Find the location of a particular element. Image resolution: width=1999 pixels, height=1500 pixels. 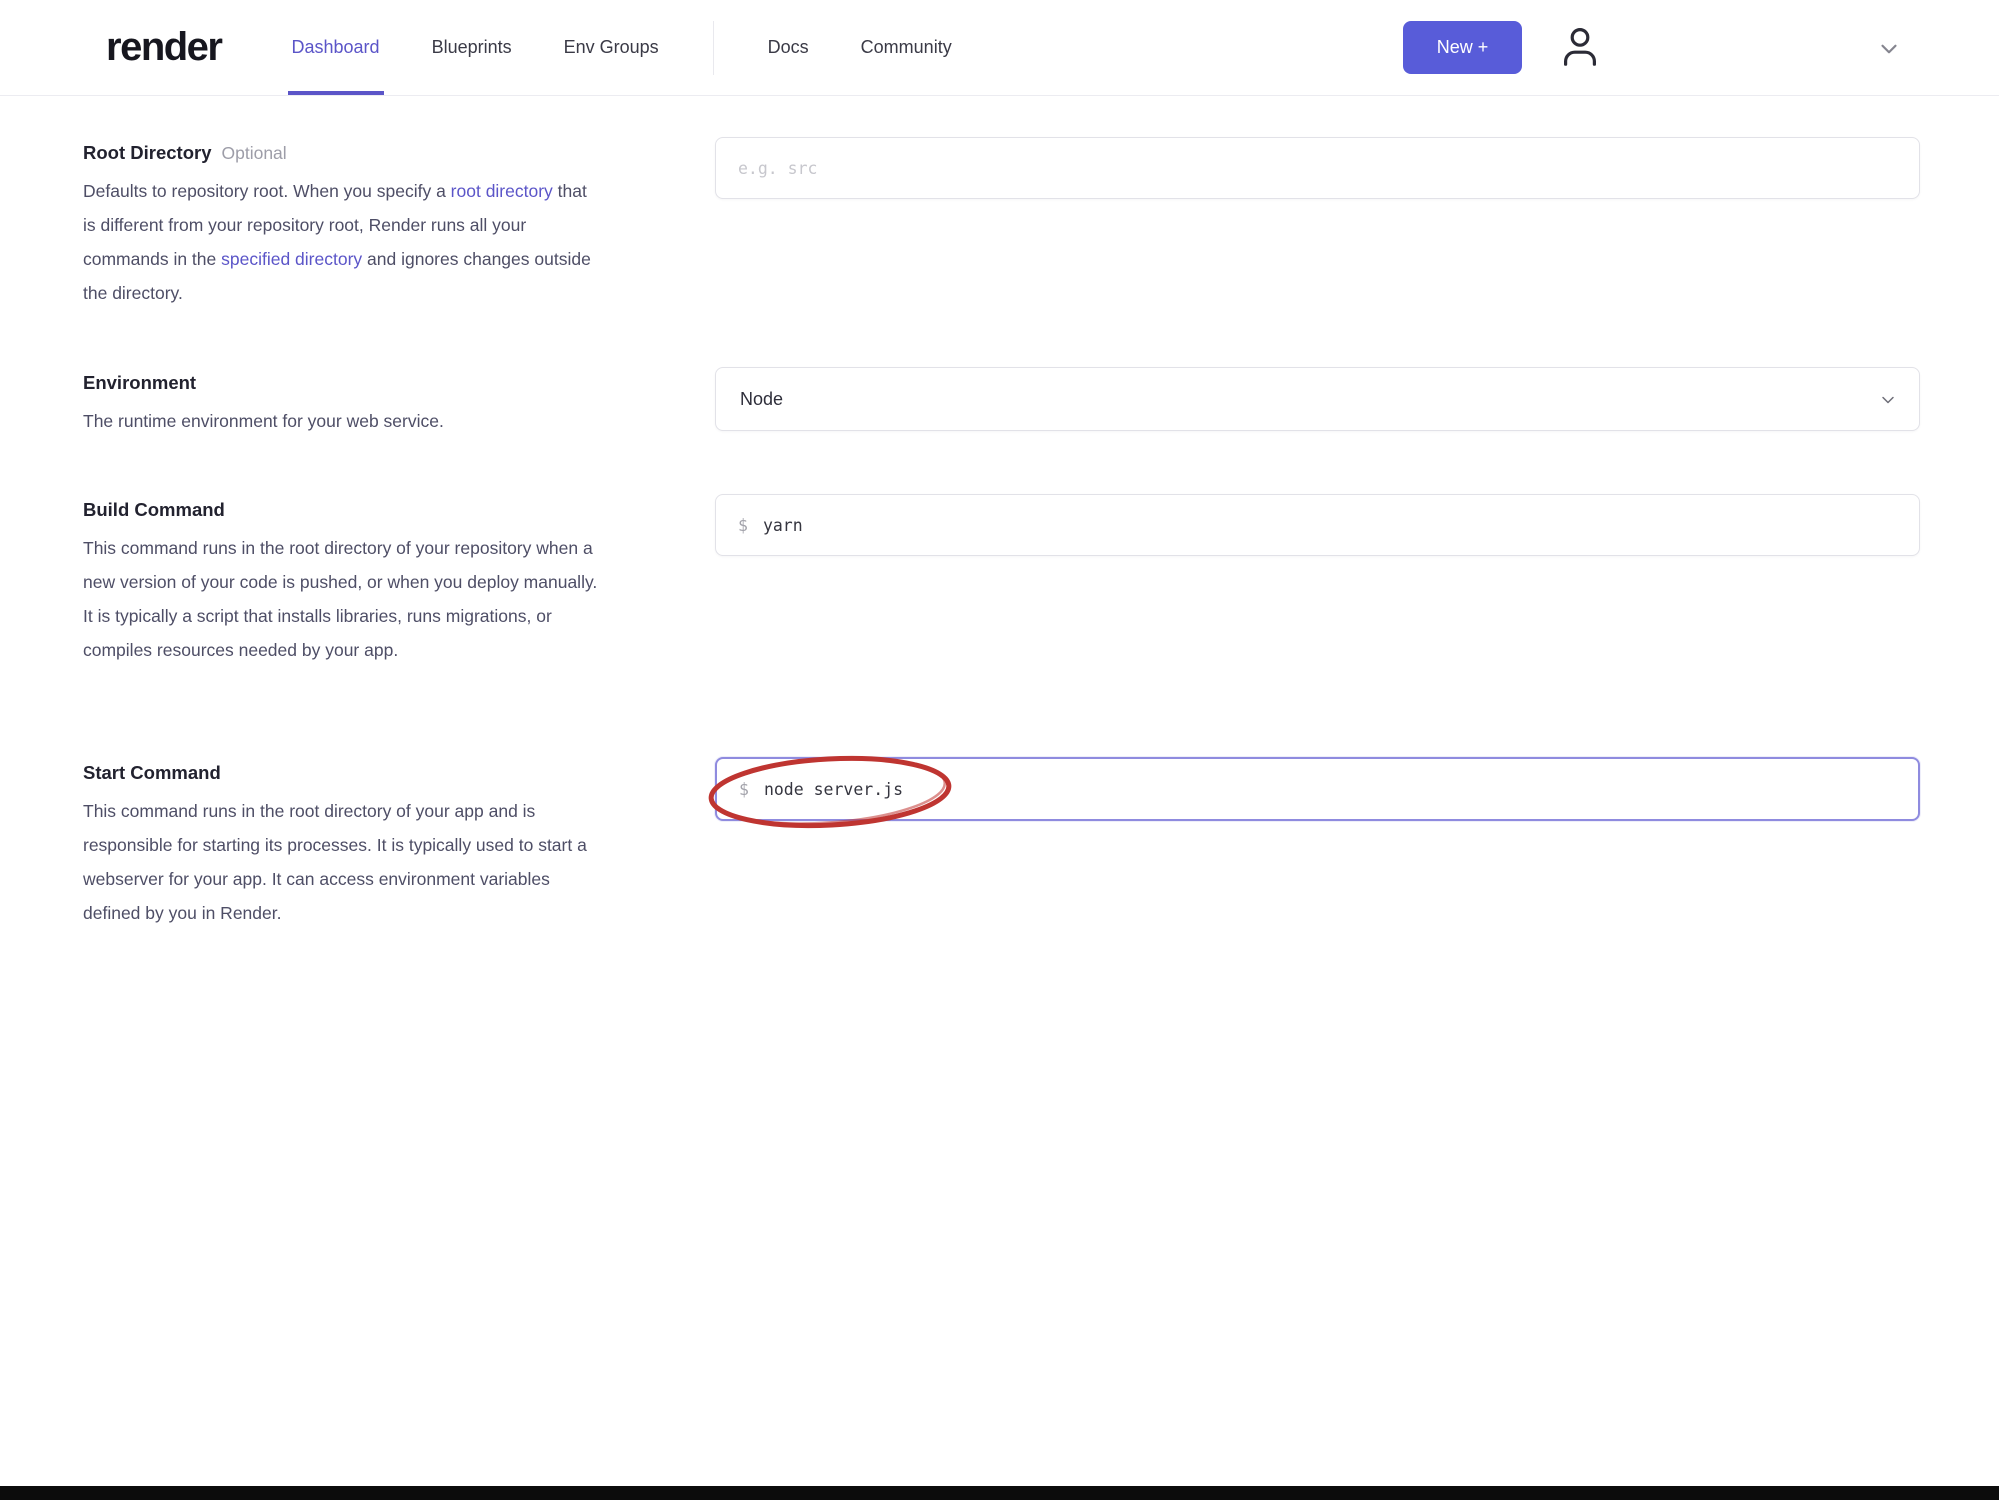

nav-divider is located at coordinates (713, 47).